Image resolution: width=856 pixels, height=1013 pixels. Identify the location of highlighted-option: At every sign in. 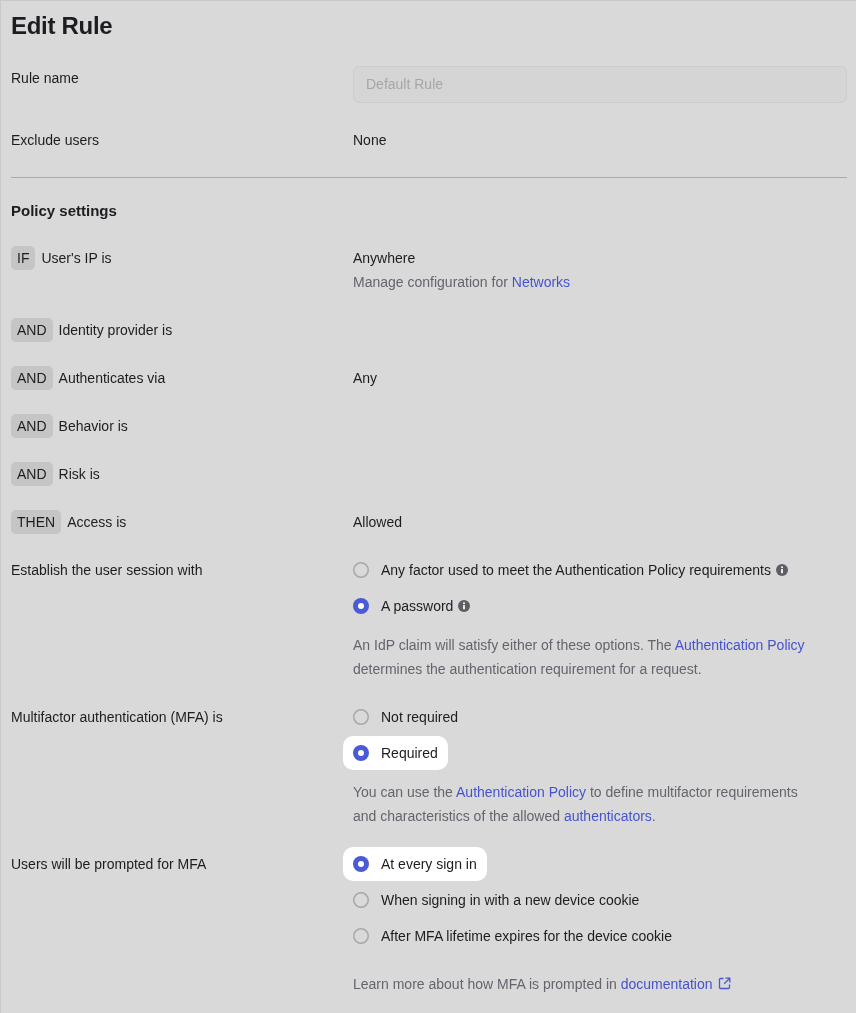
(415, 864).